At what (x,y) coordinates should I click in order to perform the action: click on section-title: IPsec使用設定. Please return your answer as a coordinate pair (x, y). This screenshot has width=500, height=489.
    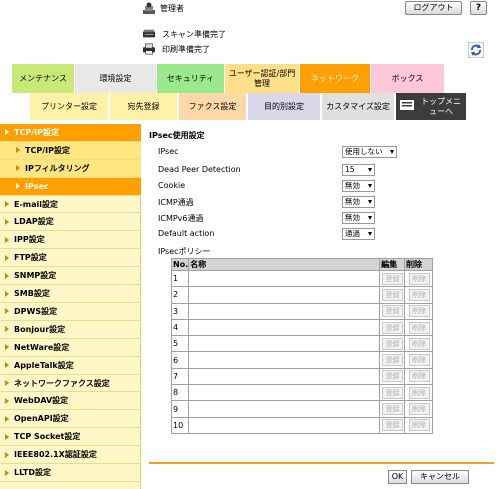
    Looking at the image, I should click on (177, 135).